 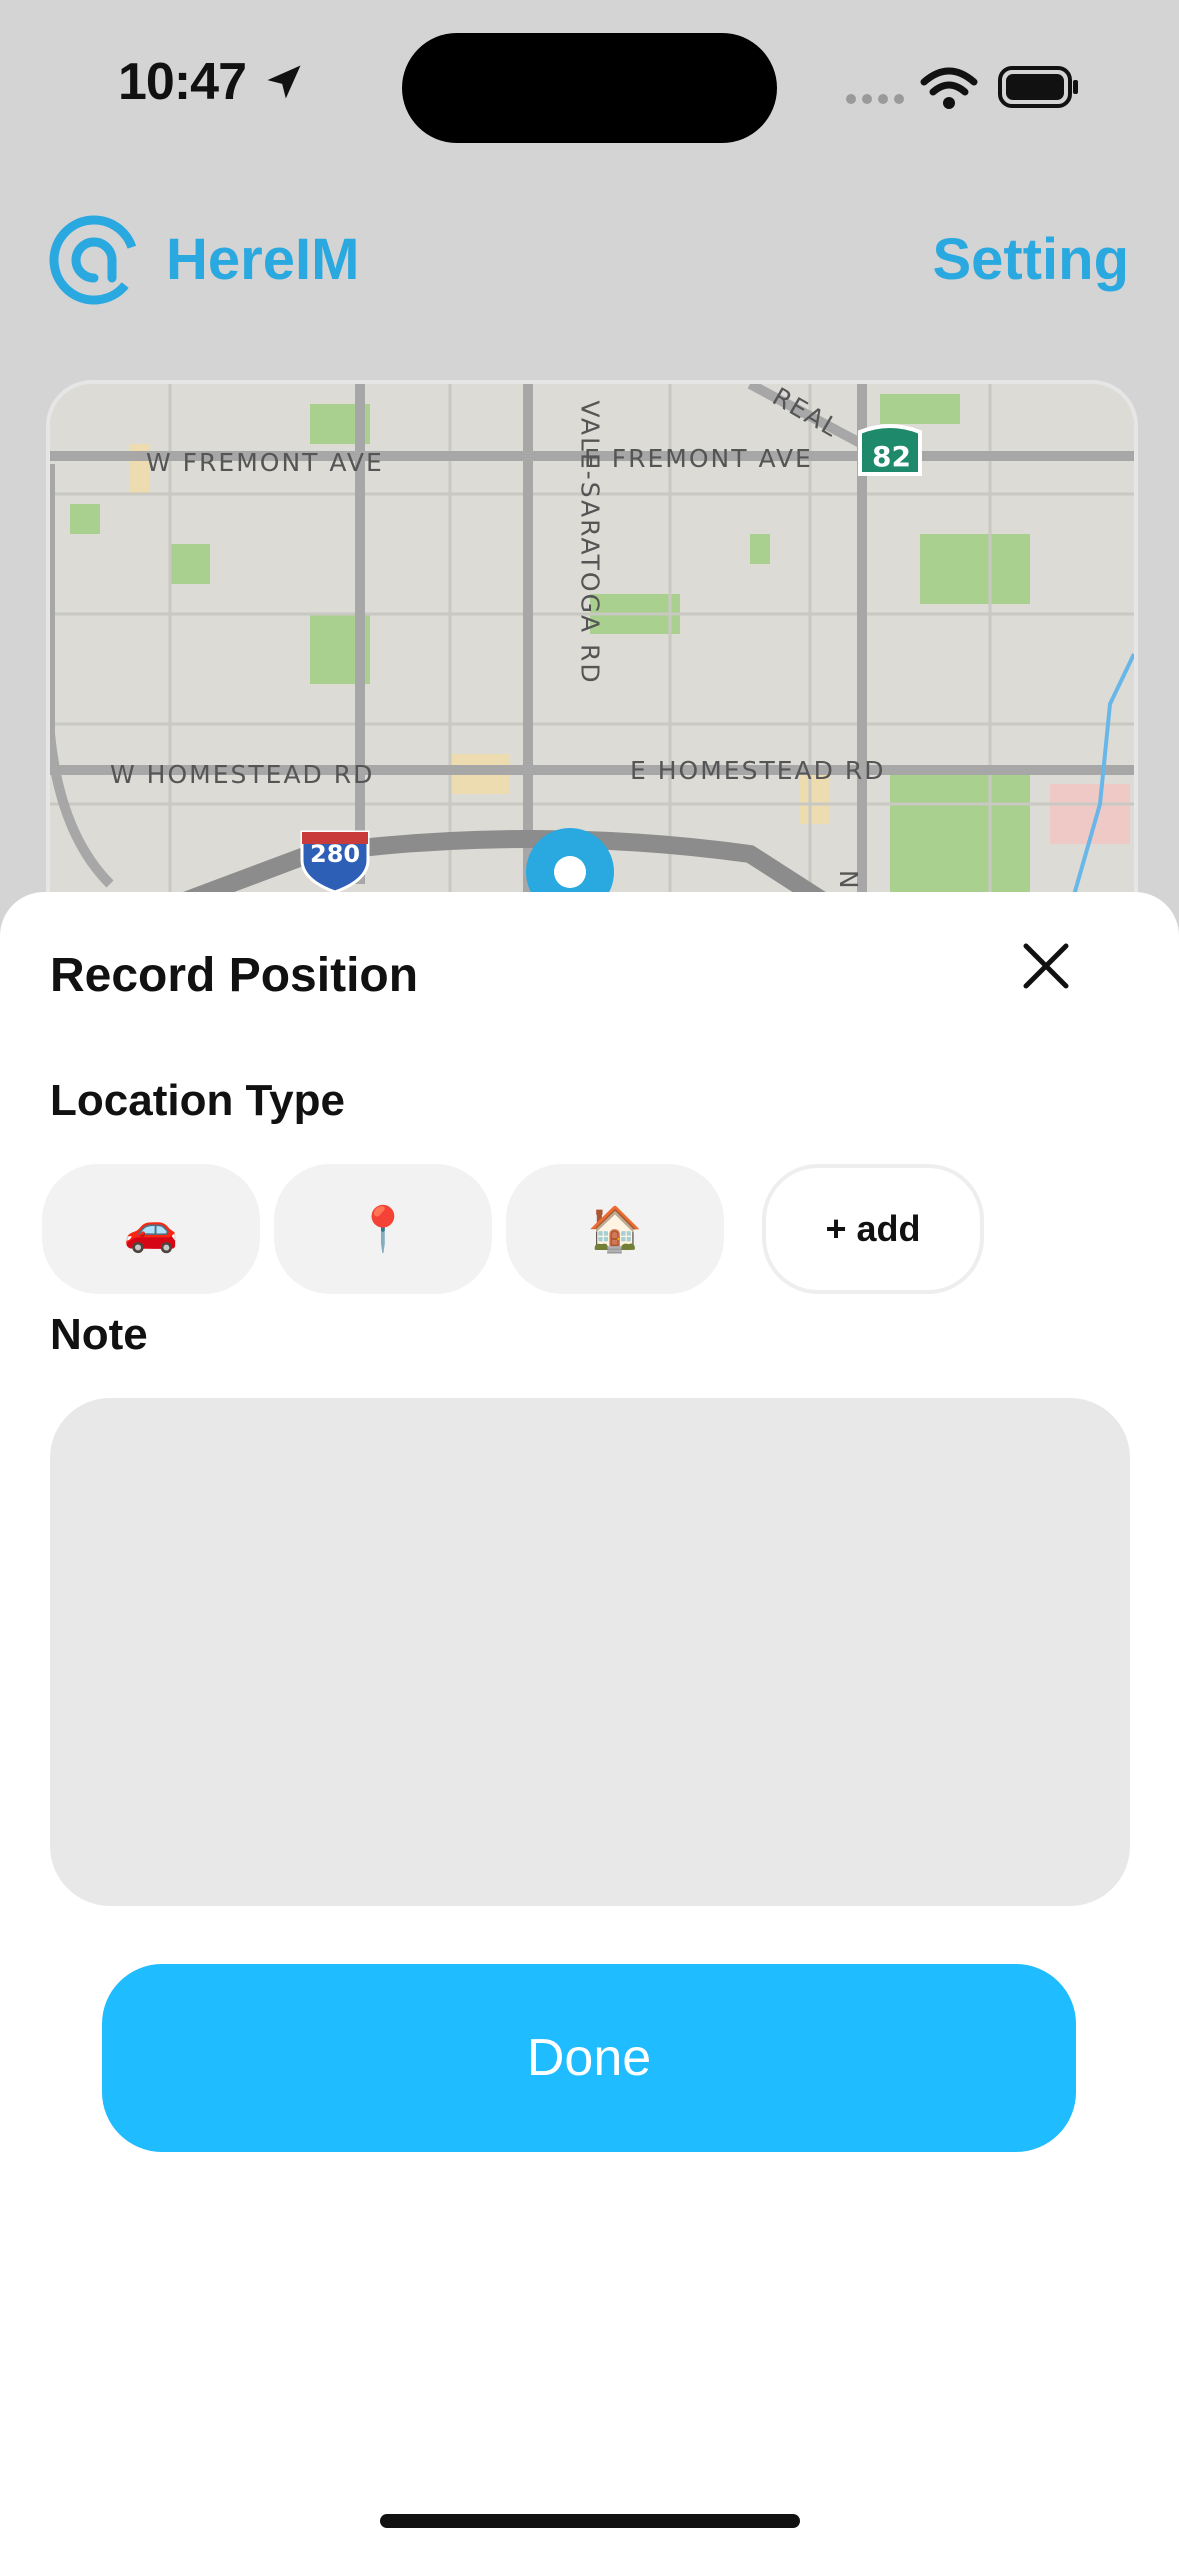 What do you see at coordinates (182, 82) in the screenshot?
I see `status-time: 10:47` at bounding box center [182, 82].